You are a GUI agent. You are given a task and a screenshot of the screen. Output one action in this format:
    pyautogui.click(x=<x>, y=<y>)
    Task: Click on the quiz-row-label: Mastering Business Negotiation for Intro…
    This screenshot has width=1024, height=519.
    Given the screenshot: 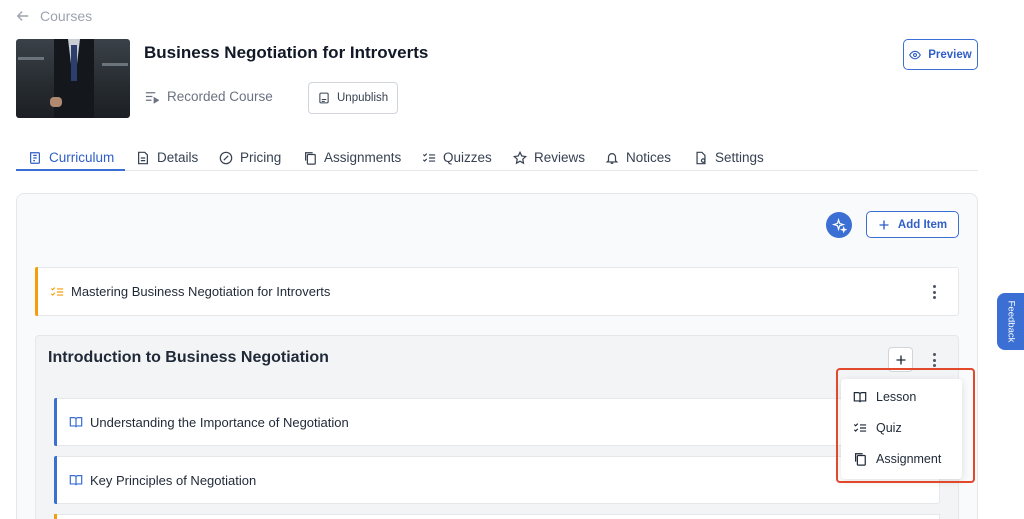 What is the action you would take?
    pyautogui.click(x=201, y=291)
    